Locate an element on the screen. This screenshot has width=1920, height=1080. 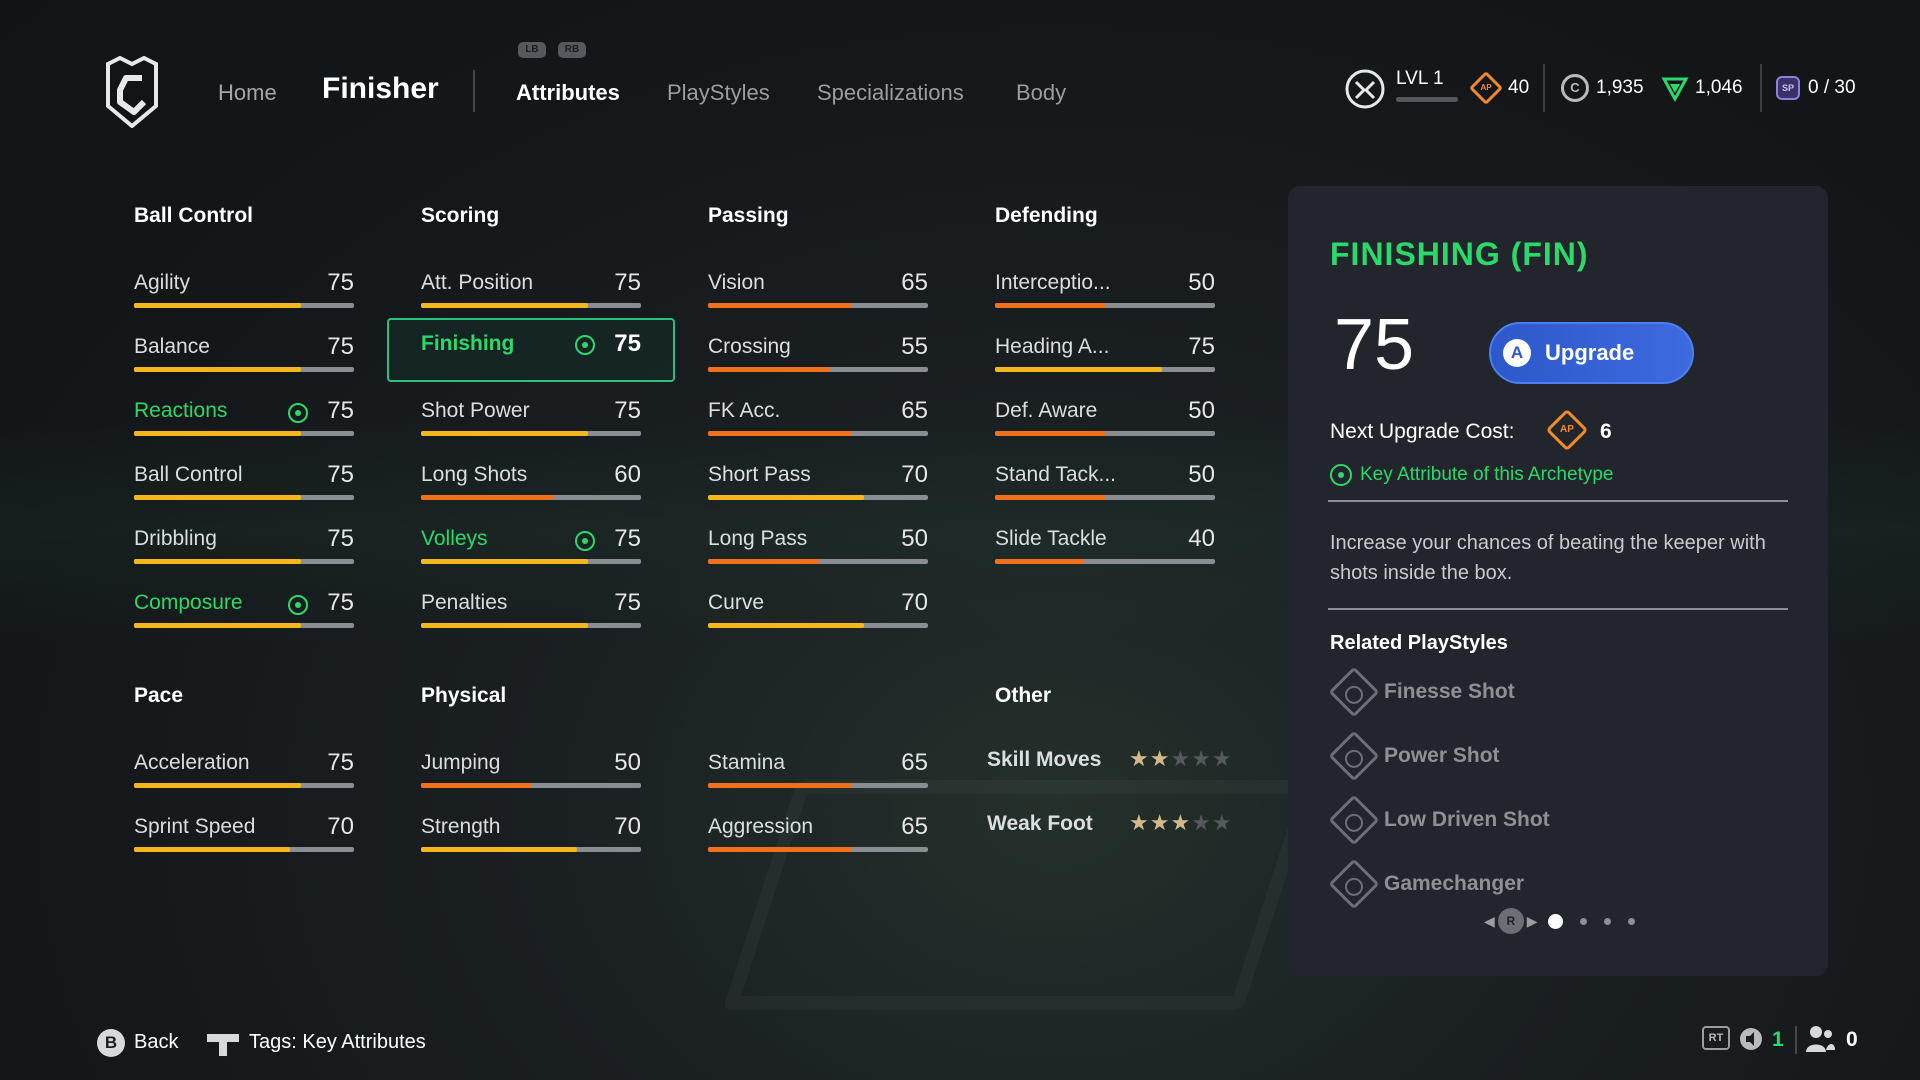
playstyle-low-driven-shot: Low Driven Shot is located at coordinates (1439, 820).